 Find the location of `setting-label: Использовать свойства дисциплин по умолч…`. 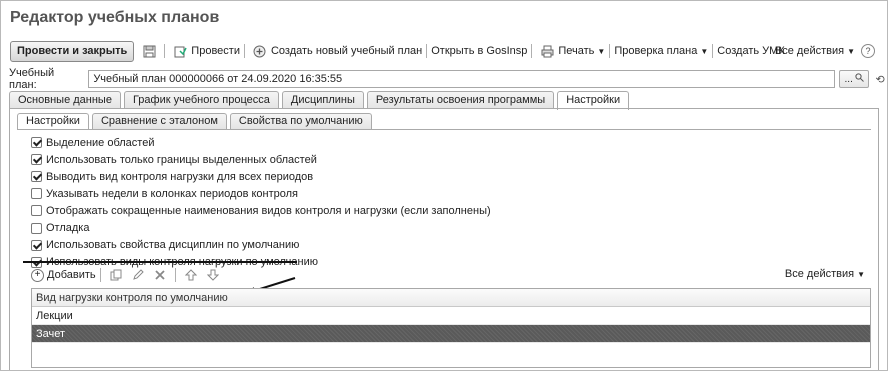

setting-label: Использовать свойства дисциплин по умолч… is located at coordinates (173, 245).